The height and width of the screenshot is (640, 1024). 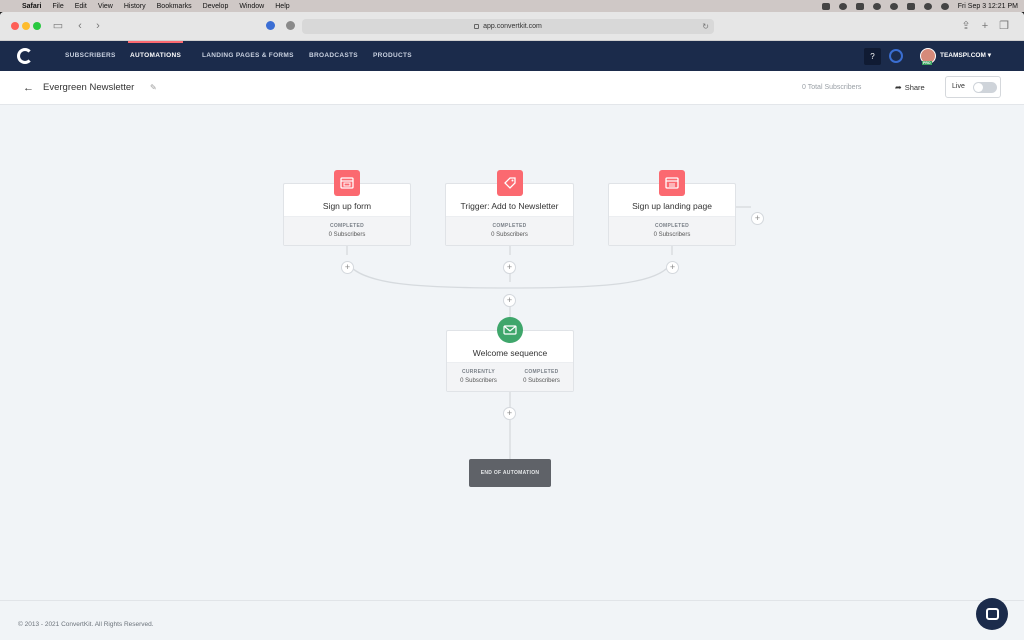 I want to click on account-name: TEAMSPI.COM, so click(x=963, y=55).